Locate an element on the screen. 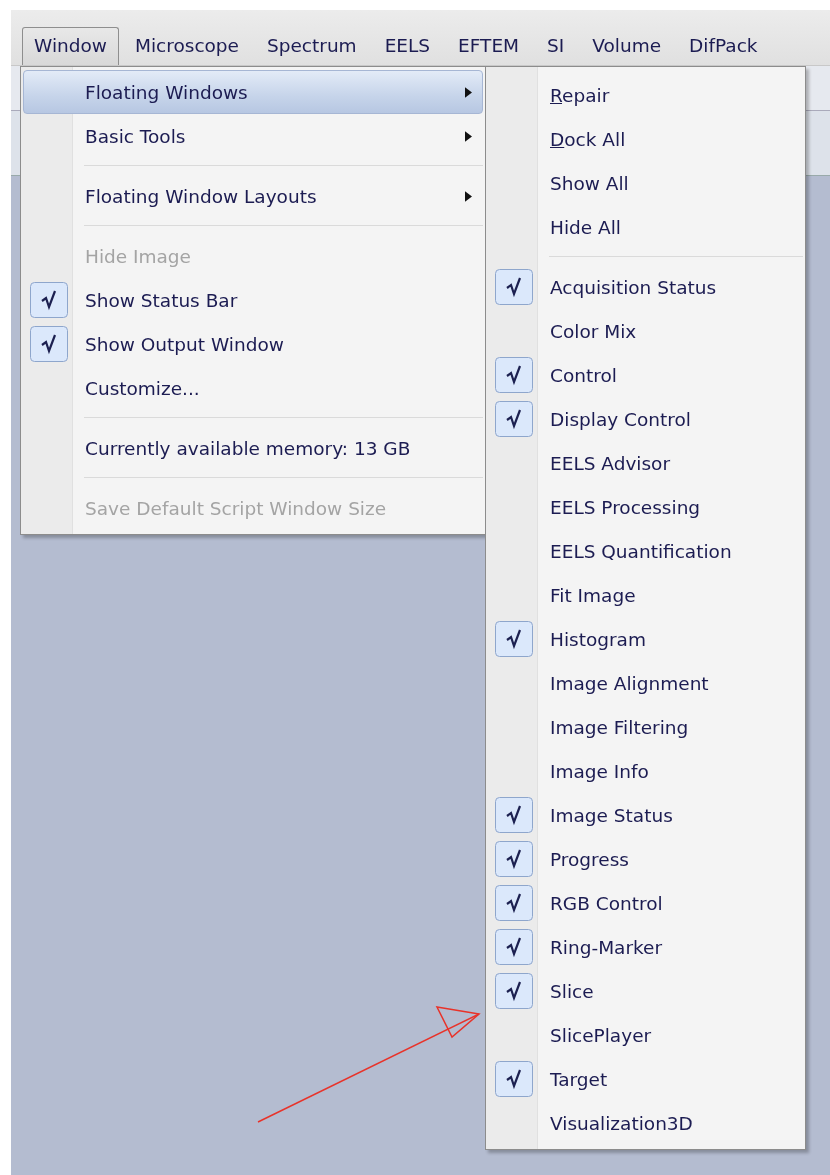  menu-item: RGB Control is located at coordinates (645, 903).